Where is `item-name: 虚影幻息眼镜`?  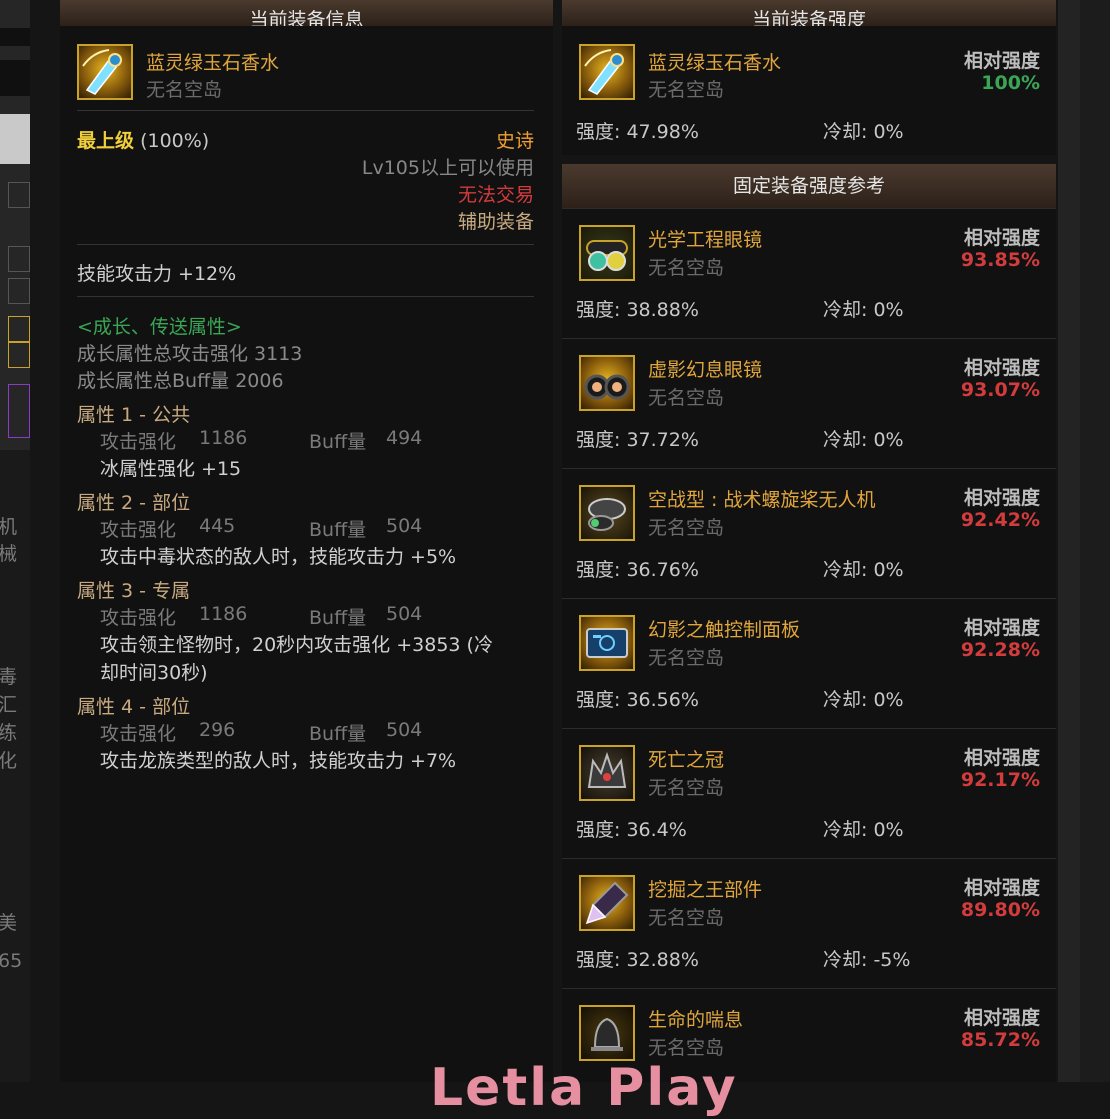 item-name: 虚影幻息眼镜 is located at coordinates (705, 370).